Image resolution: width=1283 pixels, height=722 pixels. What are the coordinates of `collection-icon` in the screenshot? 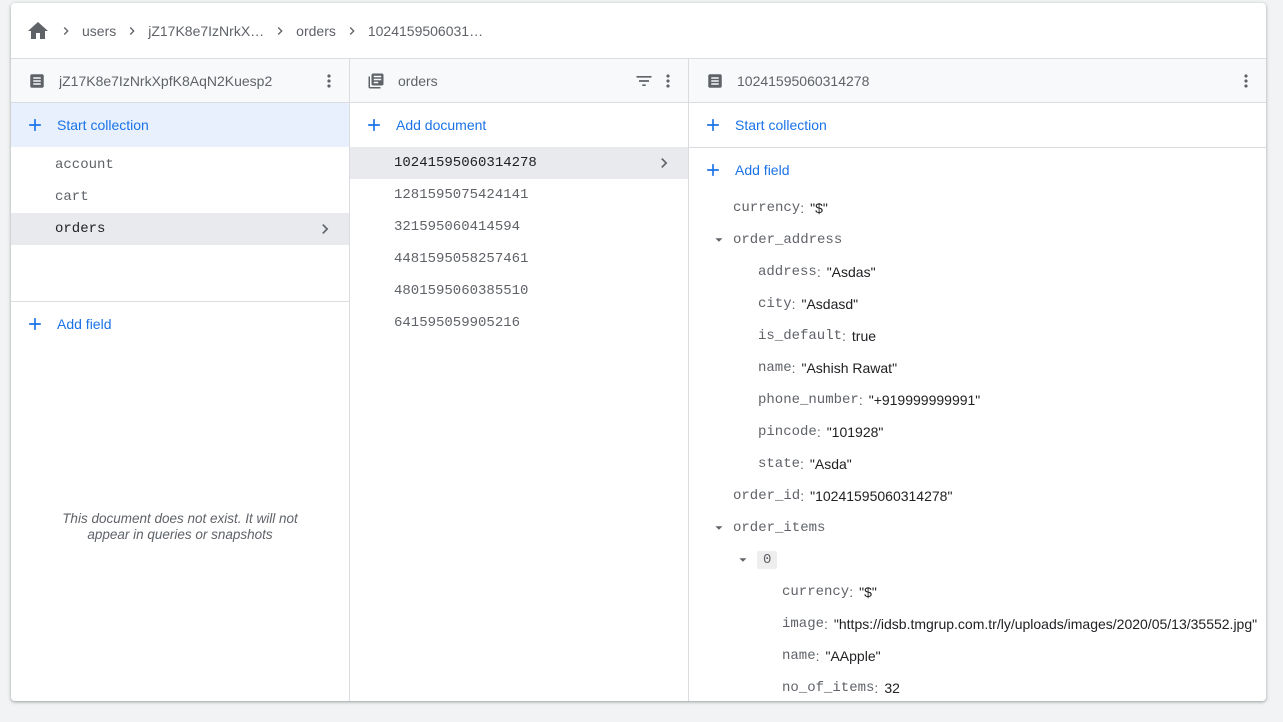 It's located at (376, 81).